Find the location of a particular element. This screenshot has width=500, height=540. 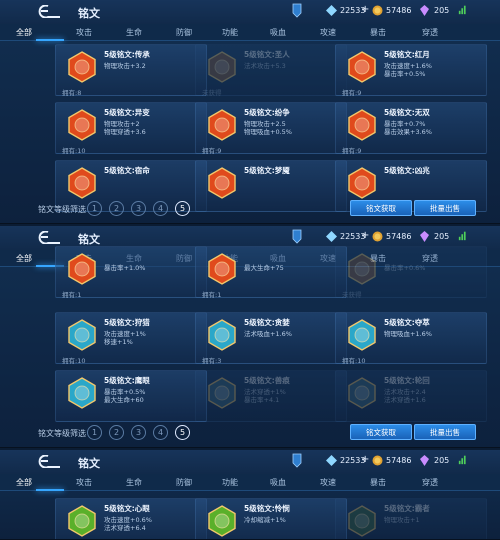

inscription-card: 5级铭文:贪婪 法术吸血+1.6% 拥有:3 is located at coordinates (271, 338).